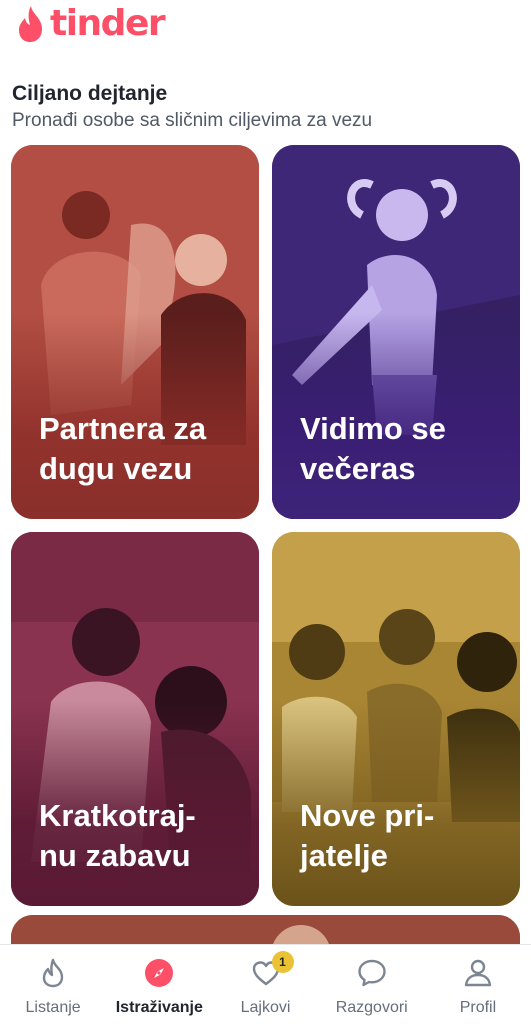  What do you see at coordinates (30, 24) in the screenshot?
I see `flame-logo-icon` at bounding box center [30, 24].